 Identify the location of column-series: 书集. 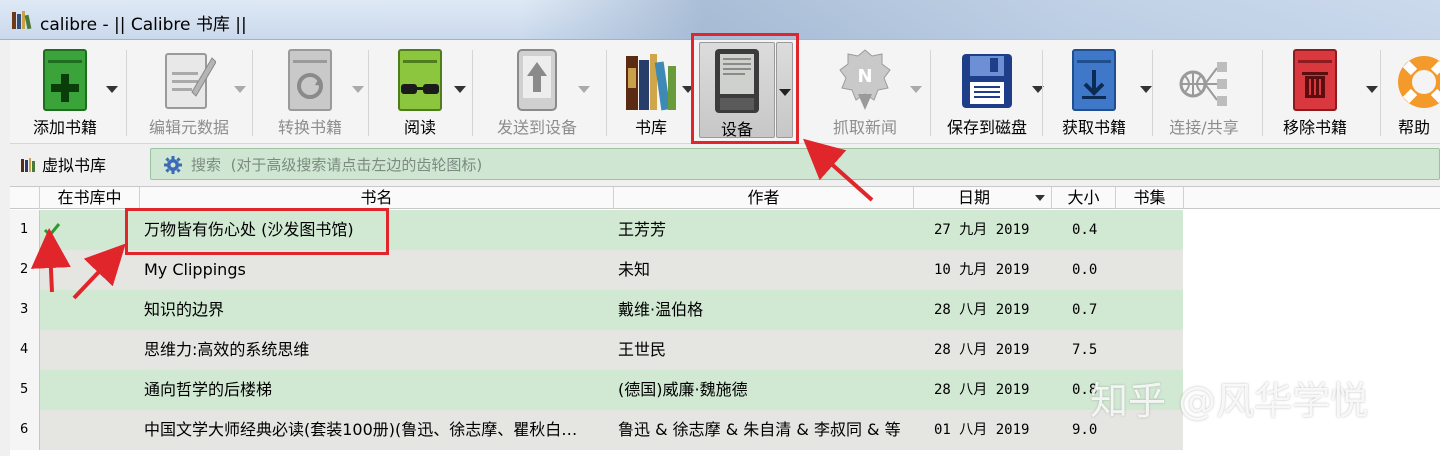
(1150, 198).